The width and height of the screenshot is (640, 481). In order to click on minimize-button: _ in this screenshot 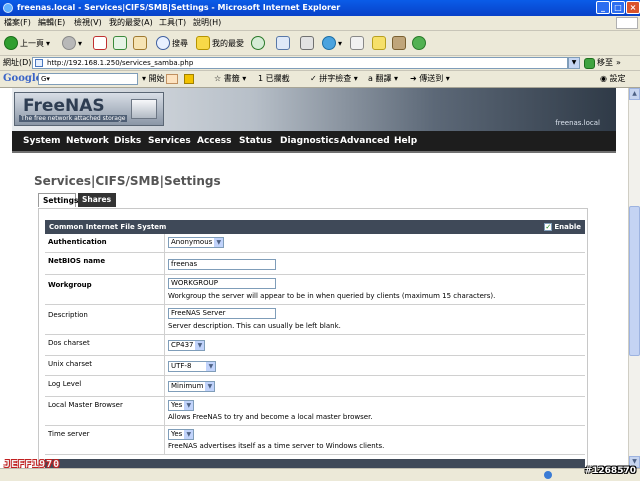, I will do `click(603, 7)`.